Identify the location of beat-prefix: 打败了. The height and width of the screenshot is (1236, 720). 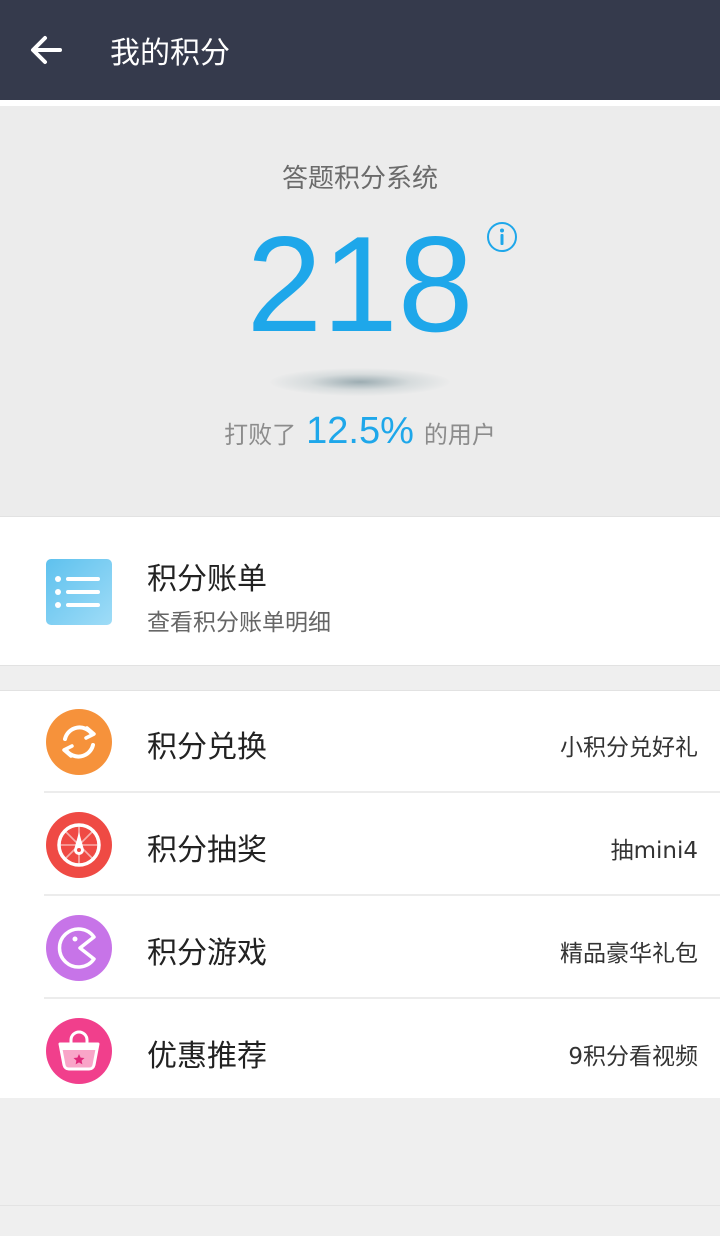
(260, 435).